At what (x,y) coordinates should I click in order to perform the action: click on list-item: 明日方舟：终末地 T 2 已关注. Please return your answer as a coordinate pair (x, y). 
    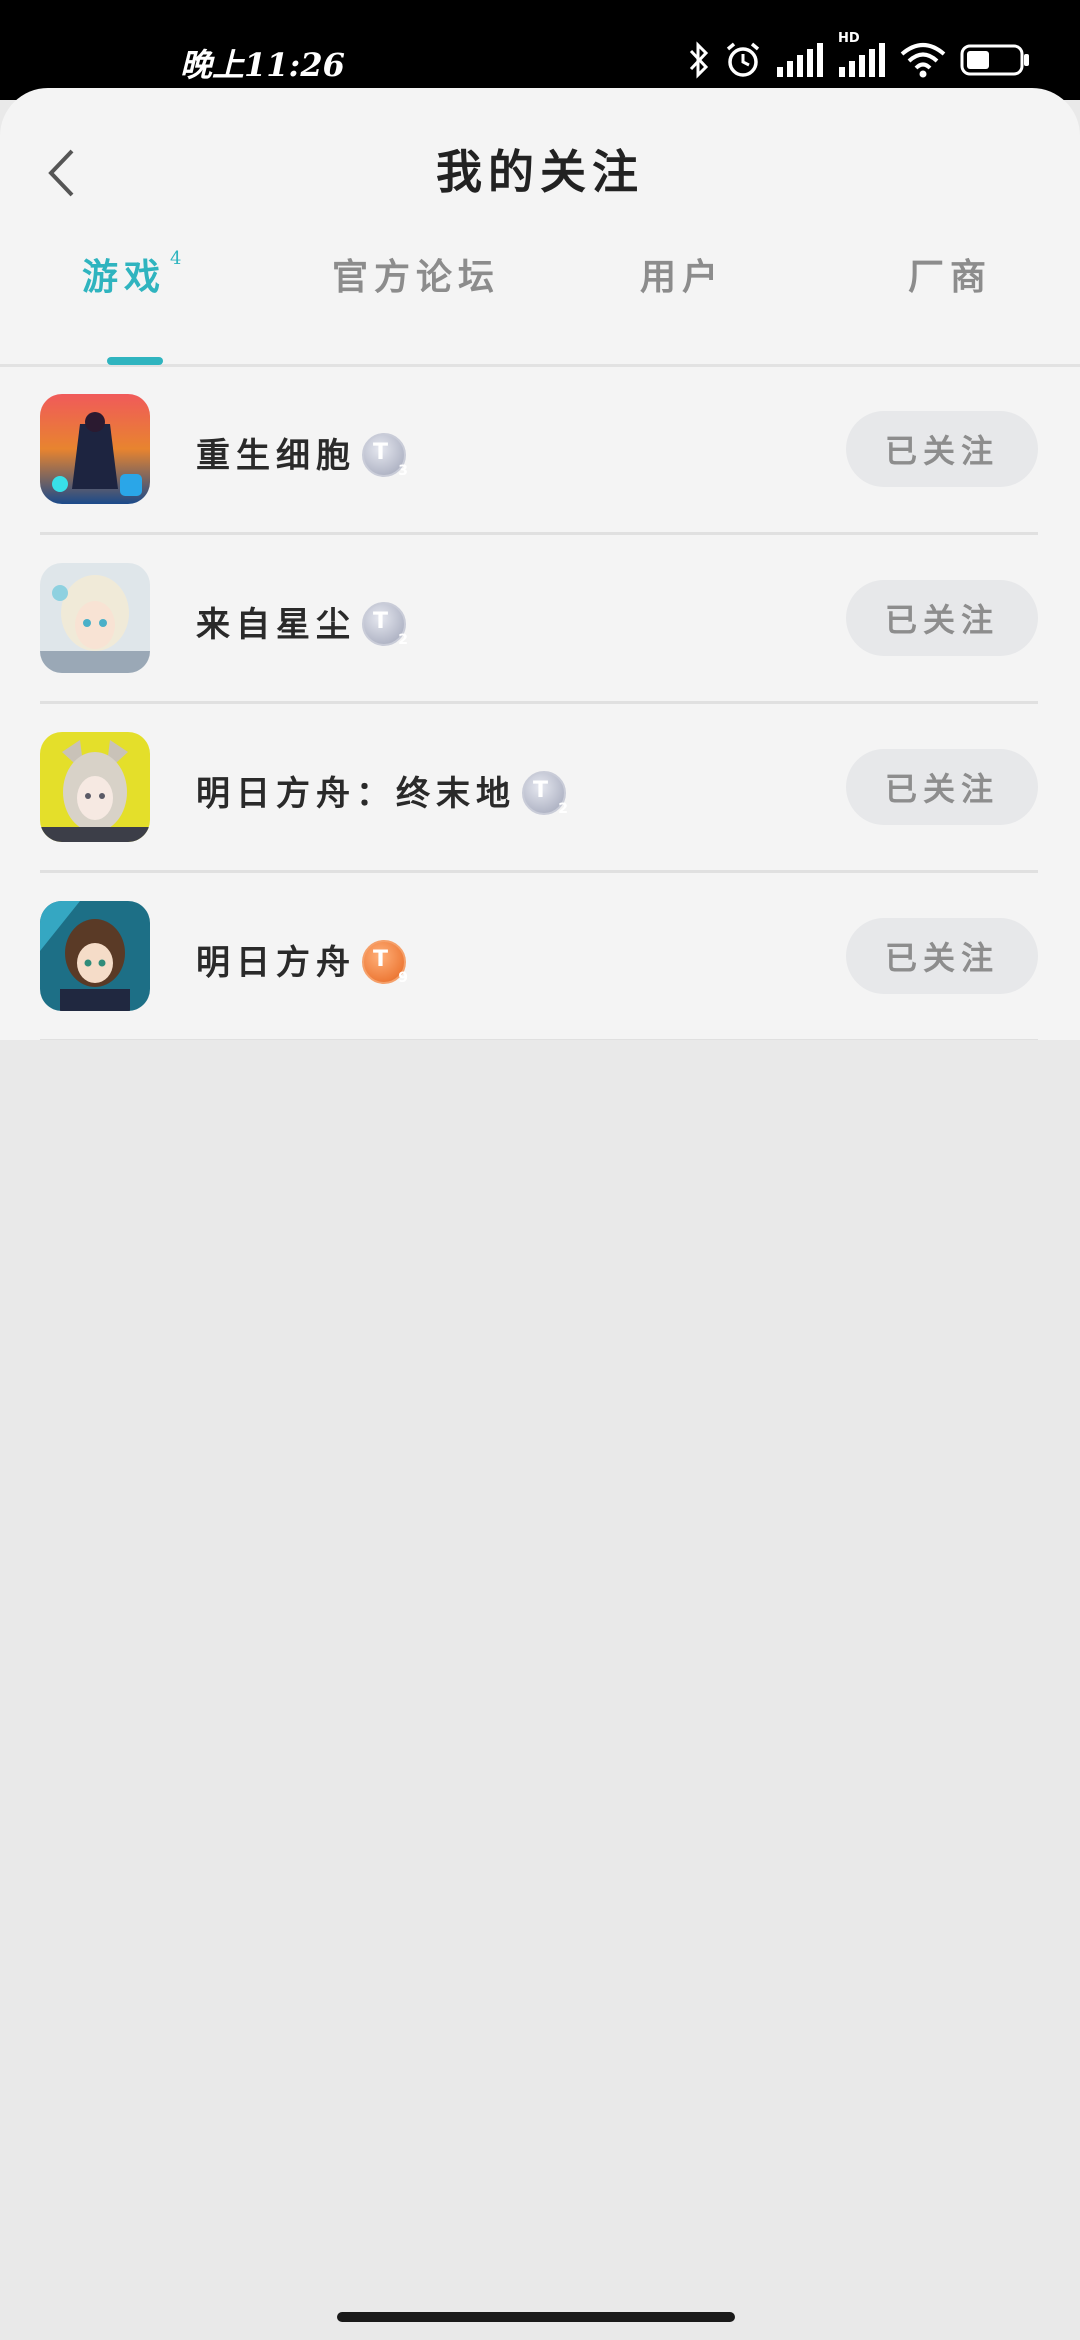
    Looking at the image, I should click on (540, 788).